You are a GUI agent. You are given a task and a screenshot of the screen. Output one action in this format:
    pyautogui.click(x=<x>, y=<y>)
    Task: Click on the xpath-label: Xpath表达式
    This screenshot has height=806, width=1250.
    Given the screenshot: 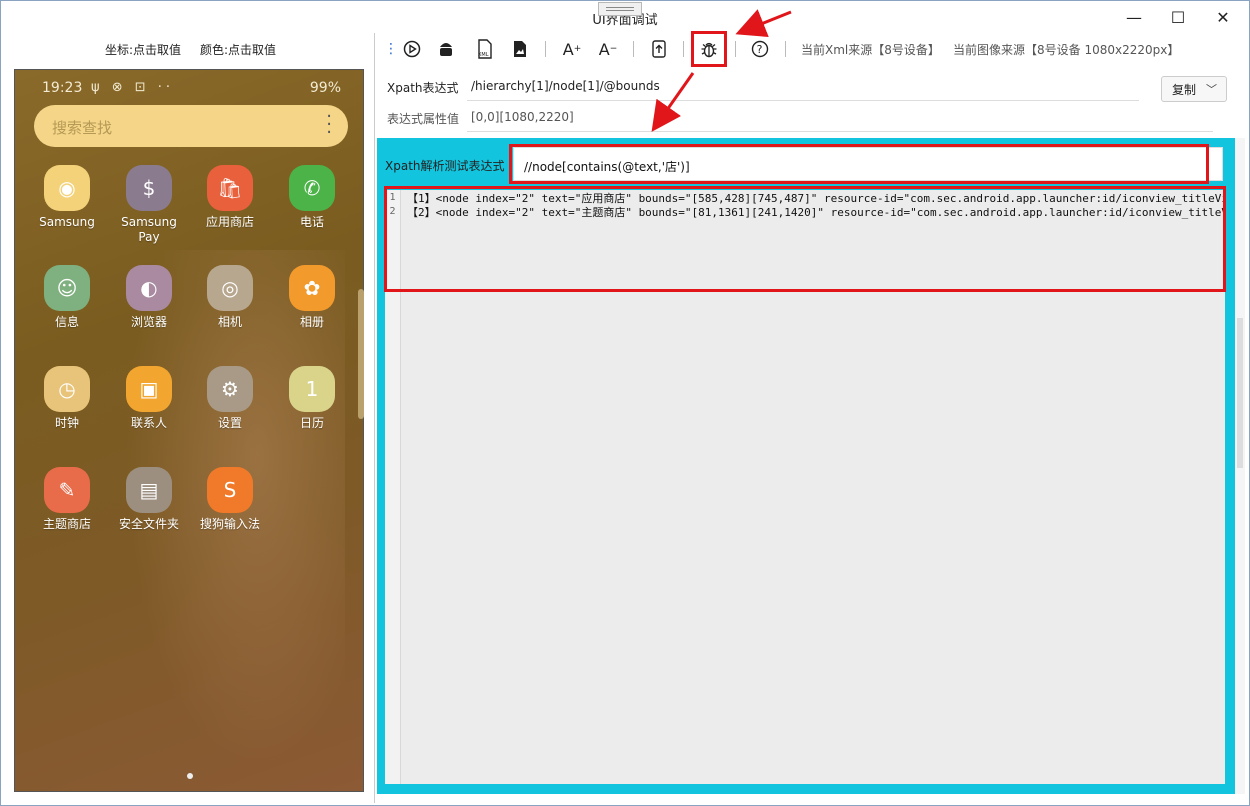 What is the action you would take?
    pyautogui.click(x=423, y=88)
    